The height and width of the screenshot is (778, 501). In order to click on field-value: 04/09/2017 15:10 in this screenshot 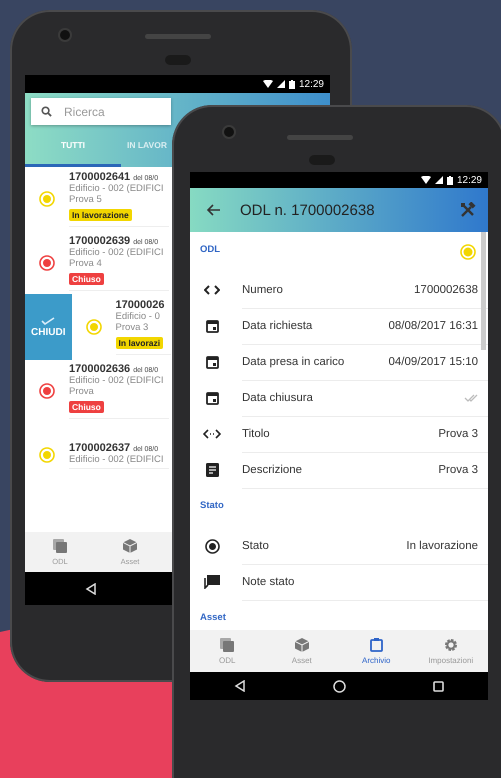, I will do `click(433, 362)`.